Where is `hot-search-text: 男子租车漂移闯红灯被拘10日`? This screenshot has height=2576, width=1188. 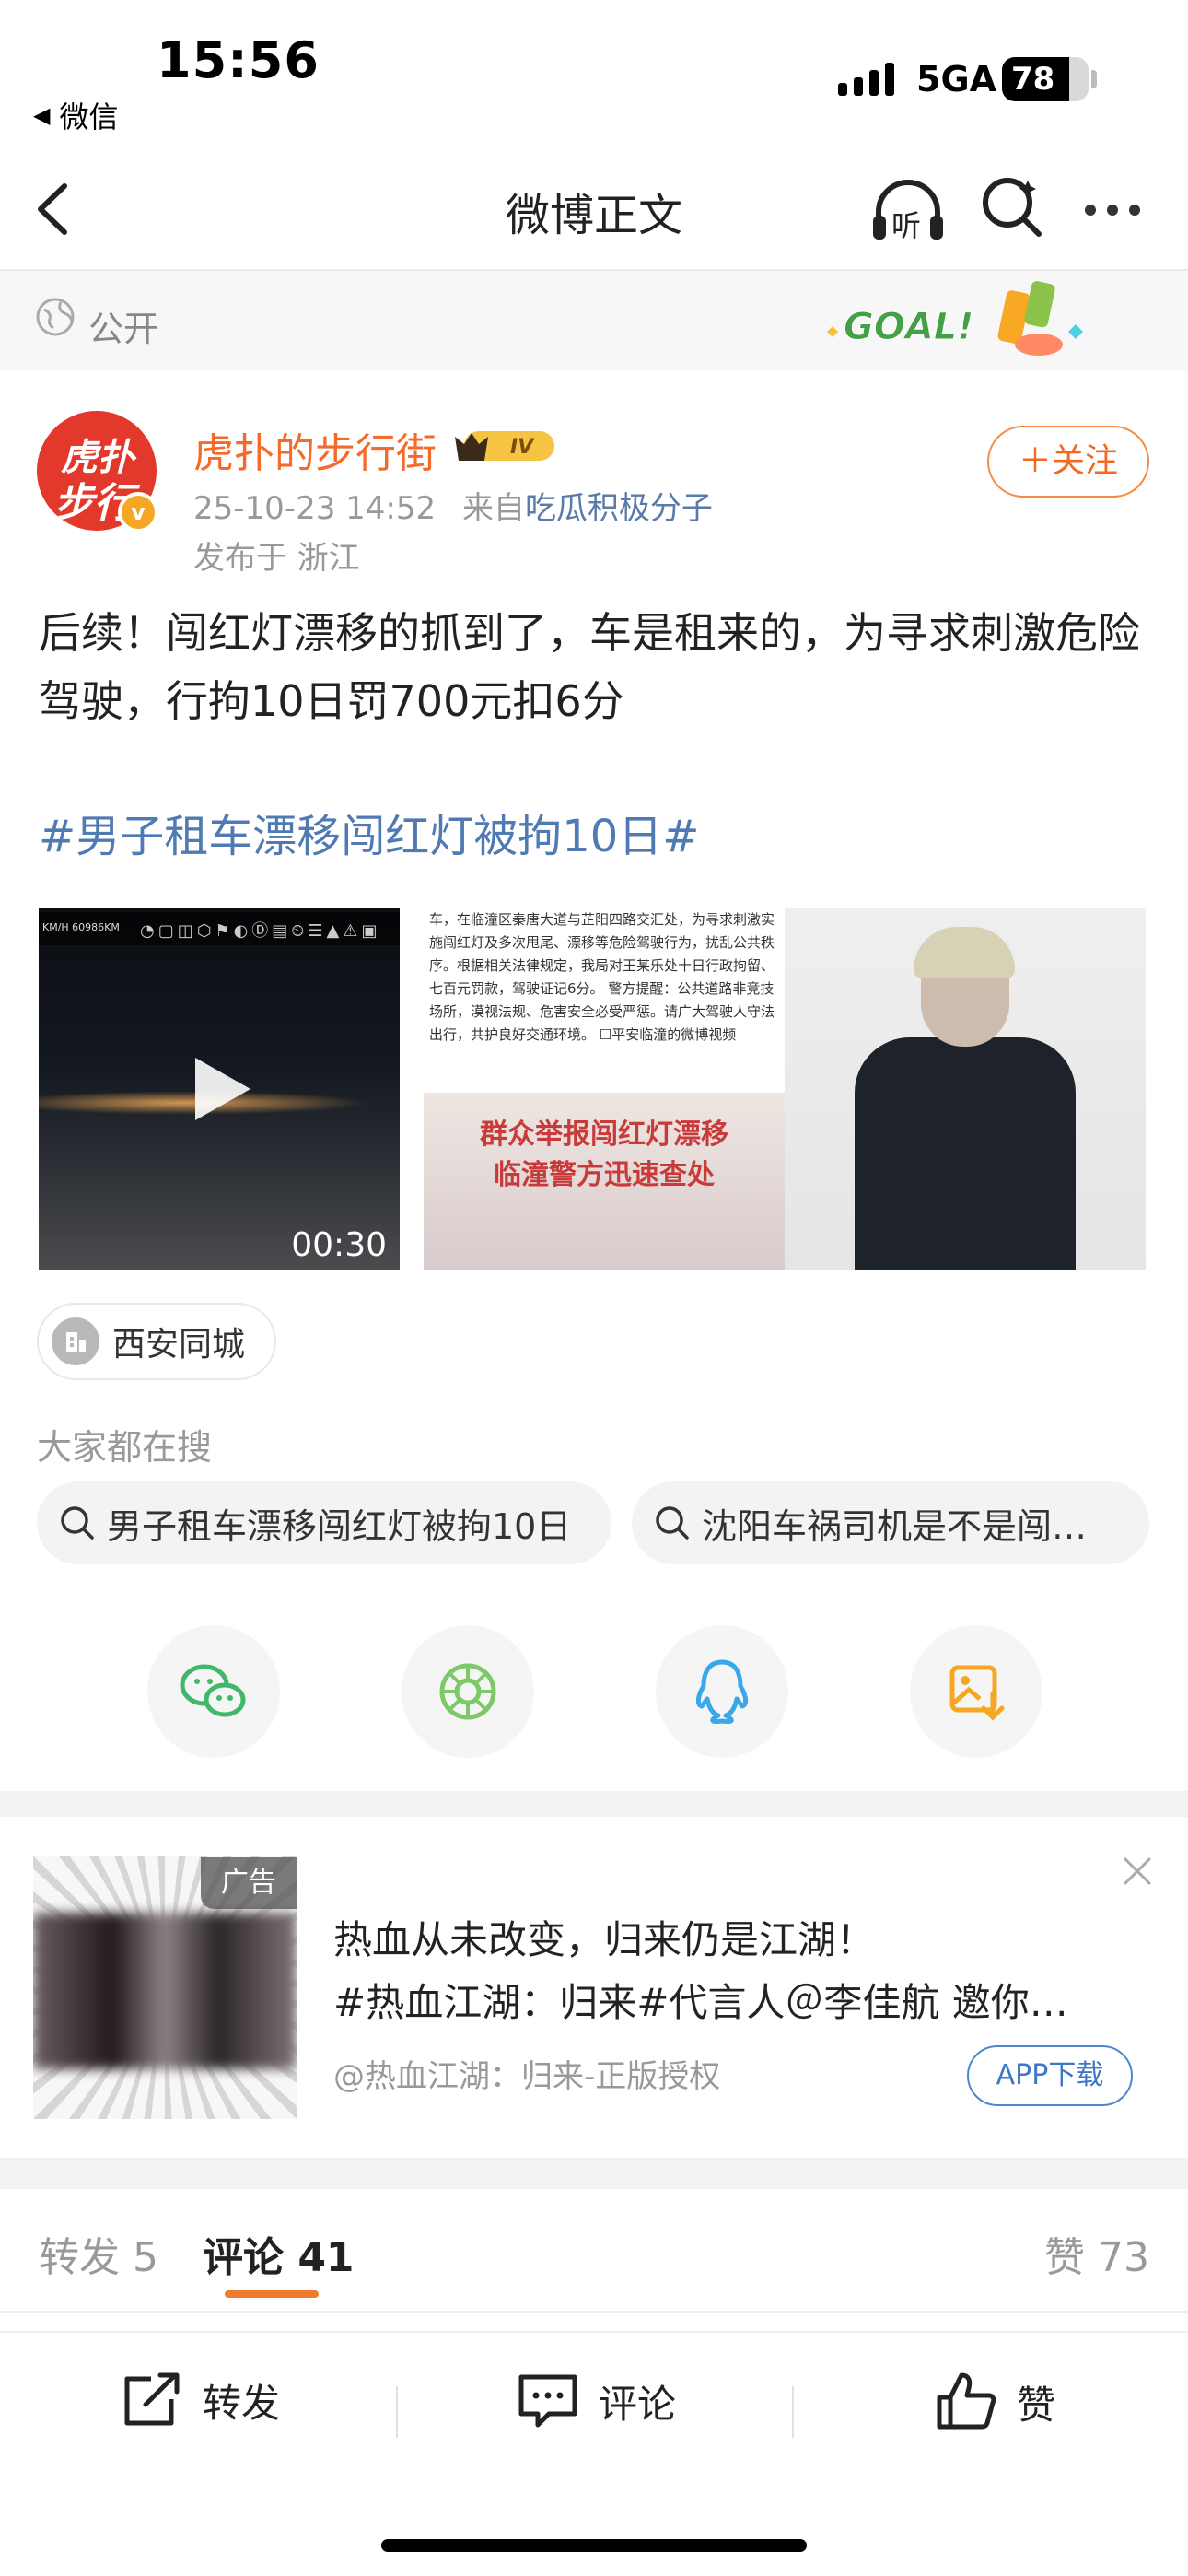 hot-search-text: 男子租车漂移闯红灯被拘10日 is located at coordinates (339, 1526).